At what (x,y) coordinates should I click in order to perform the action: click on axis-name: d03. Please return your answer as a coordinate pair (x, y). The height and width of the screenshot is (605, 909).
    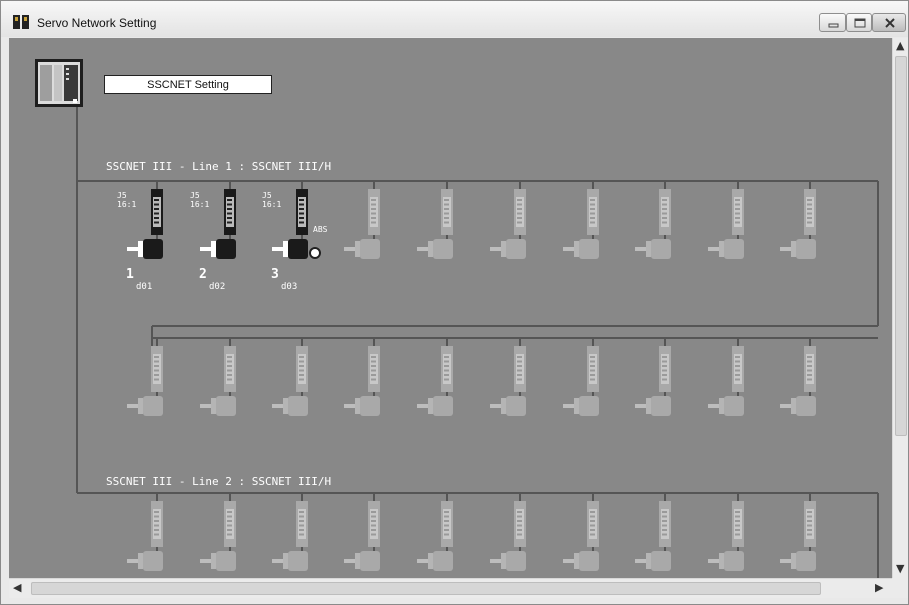
    Looking at the image, I should click on (289, 287).